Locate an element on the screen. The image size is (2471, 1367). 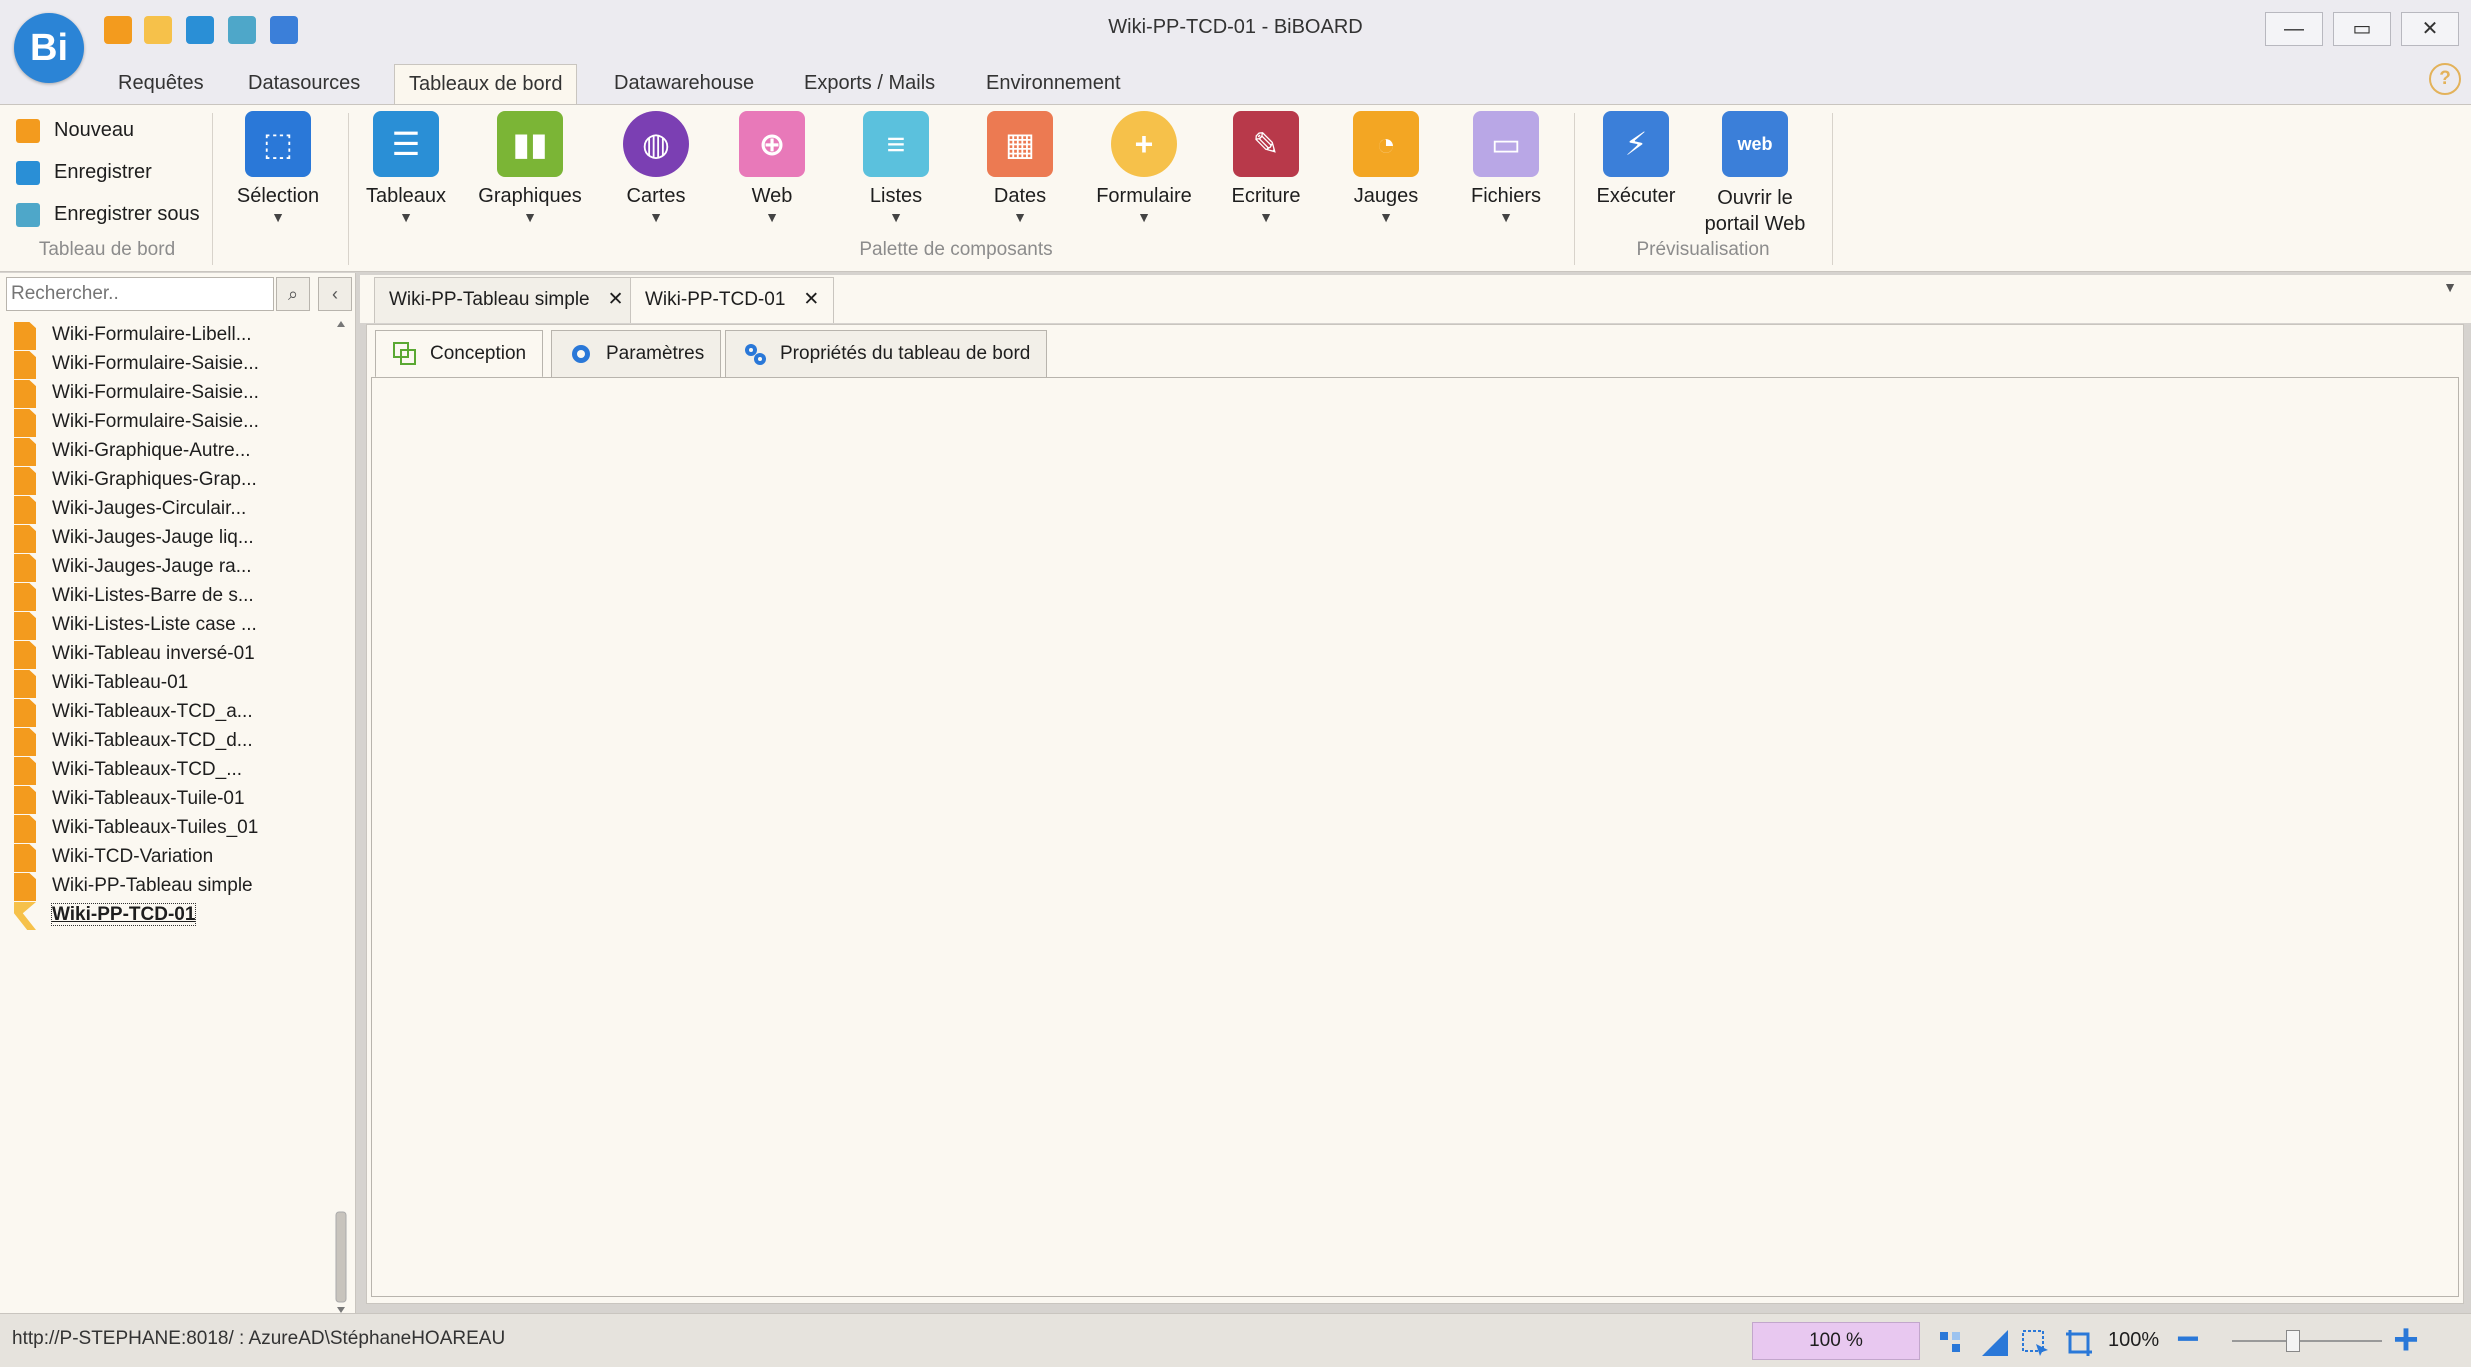
bar-chart-icon: ▮▮ is located at coordinates (530, 144).